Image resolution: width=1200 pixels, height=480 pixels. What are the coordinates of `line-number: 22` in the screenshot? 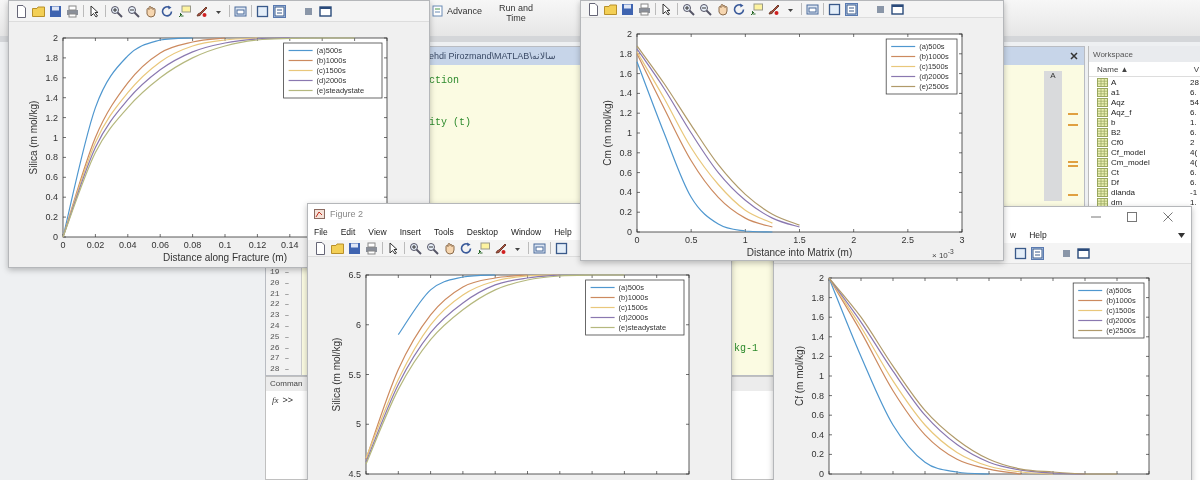 It's located at (275, 304).